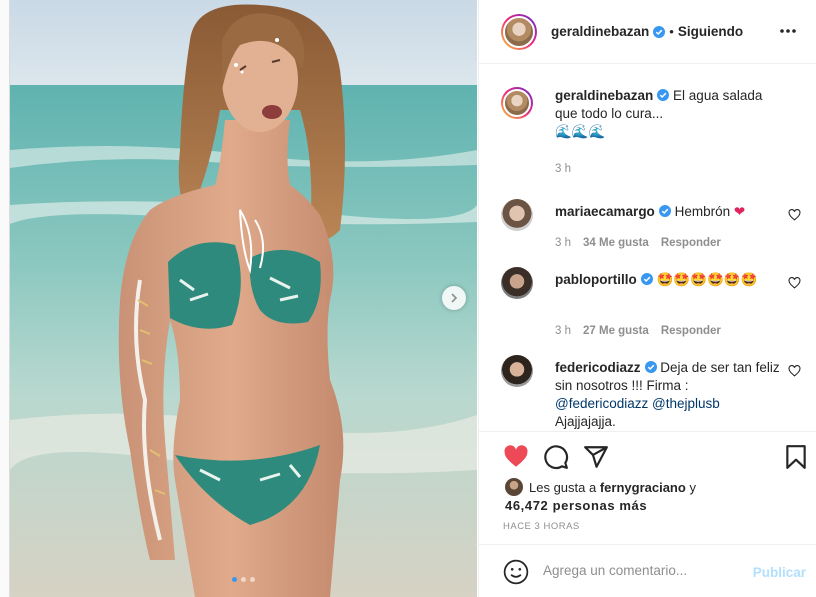 The height and width of the screenshot is (597, 816). Describe the element at coordinates (702, 211) in the screenshot. I see `comment-text: Hembrón` at that location.